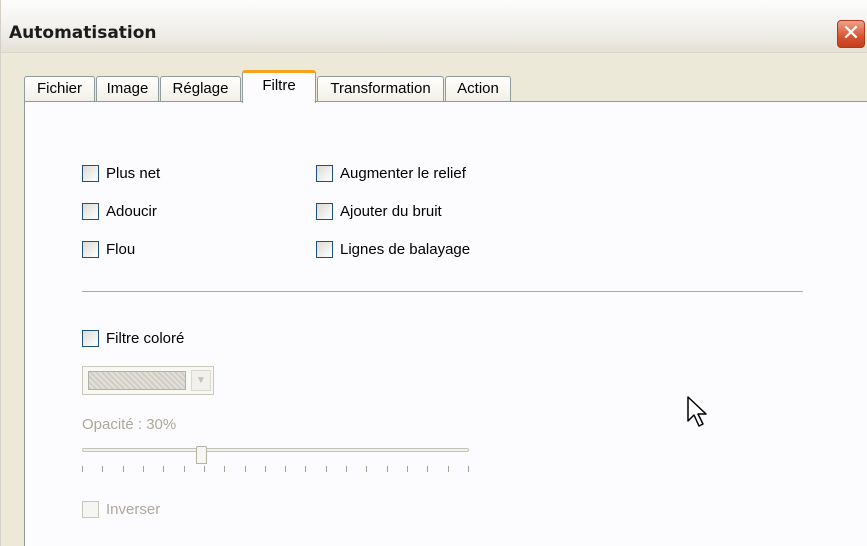  What do you see at coordinates (133, 173) in the screenshot?
I see `checkbox-label: Plus net` at bounding box center [133, 173].